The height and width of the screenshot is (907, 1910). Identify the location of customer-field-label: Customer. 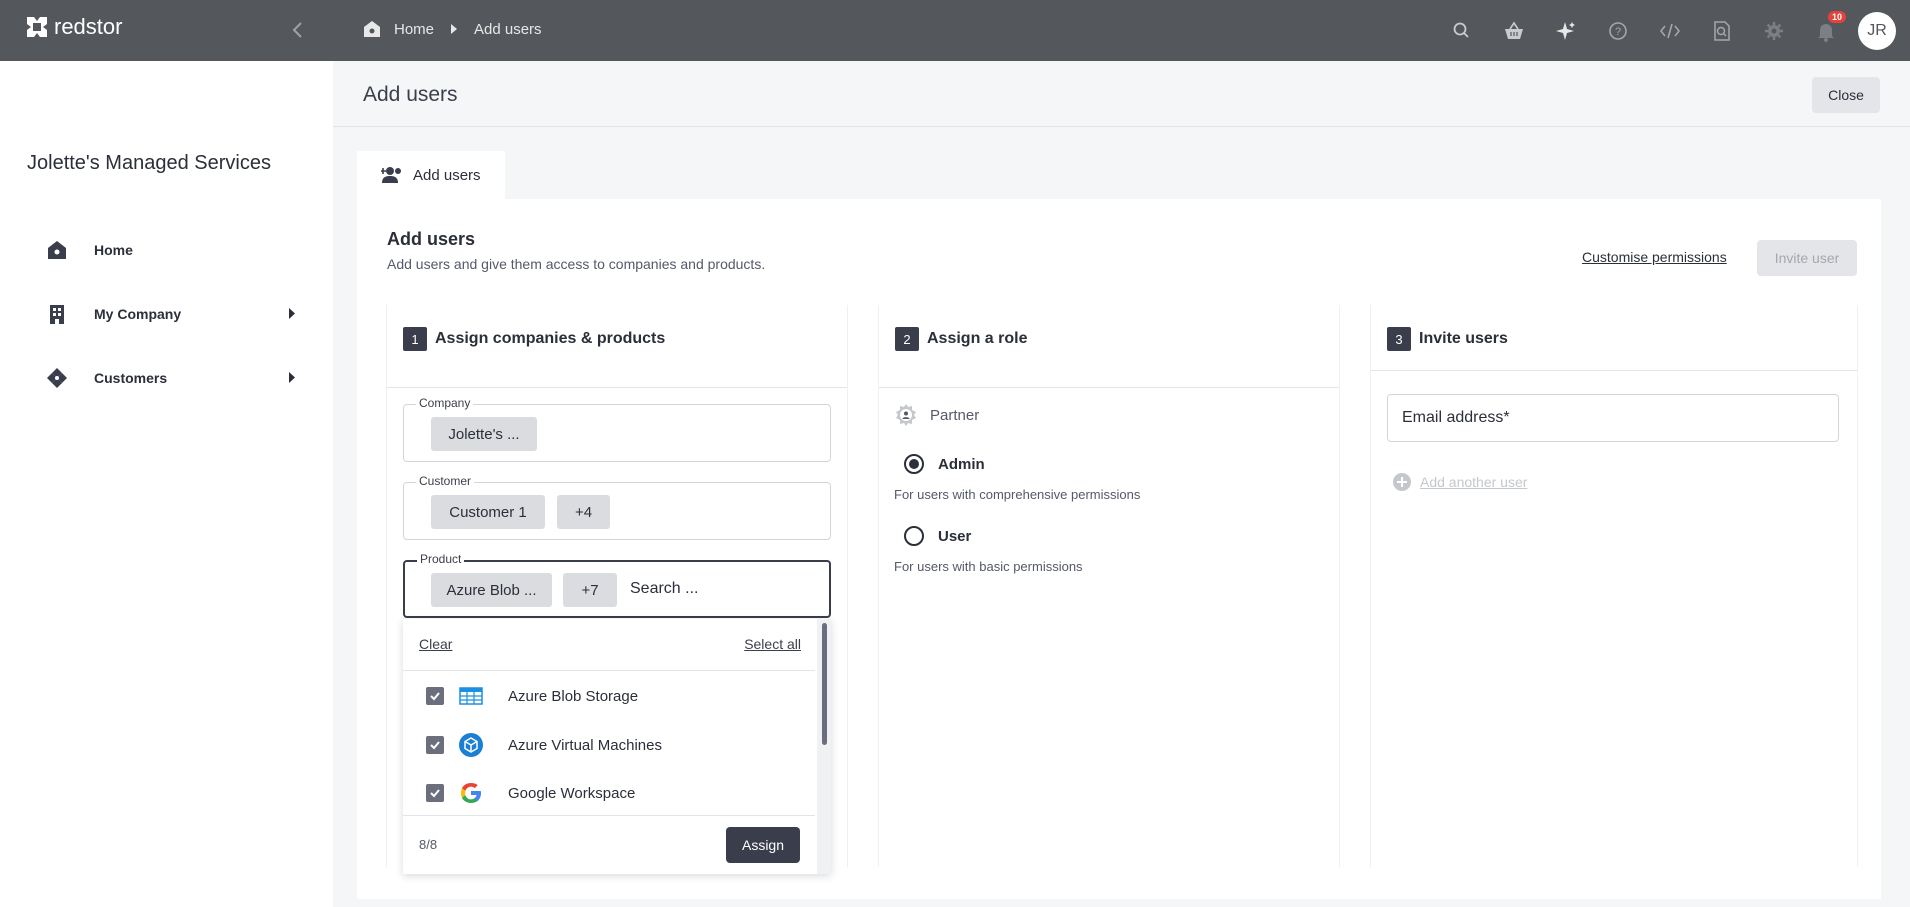
(445, 481).